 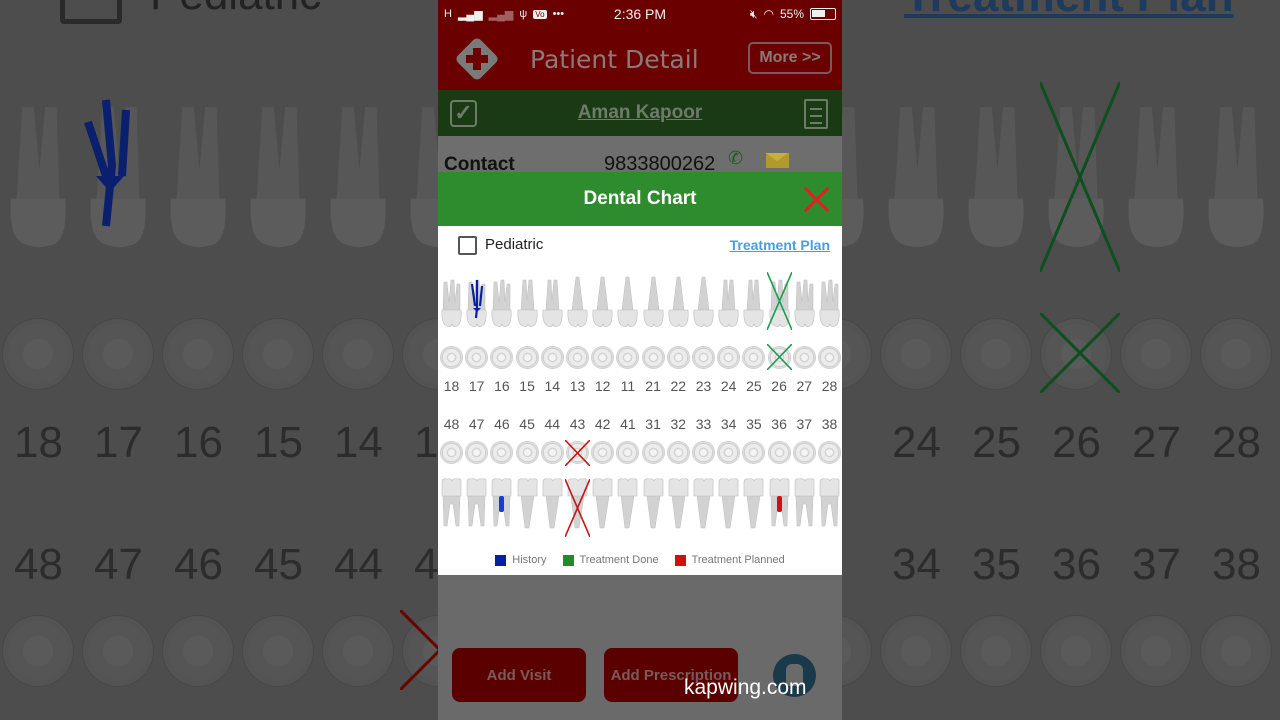 What do you see at coordinates (754, 424) in the screenshot?
I see `tooth-number: 35` at bounding box center [754, 424].